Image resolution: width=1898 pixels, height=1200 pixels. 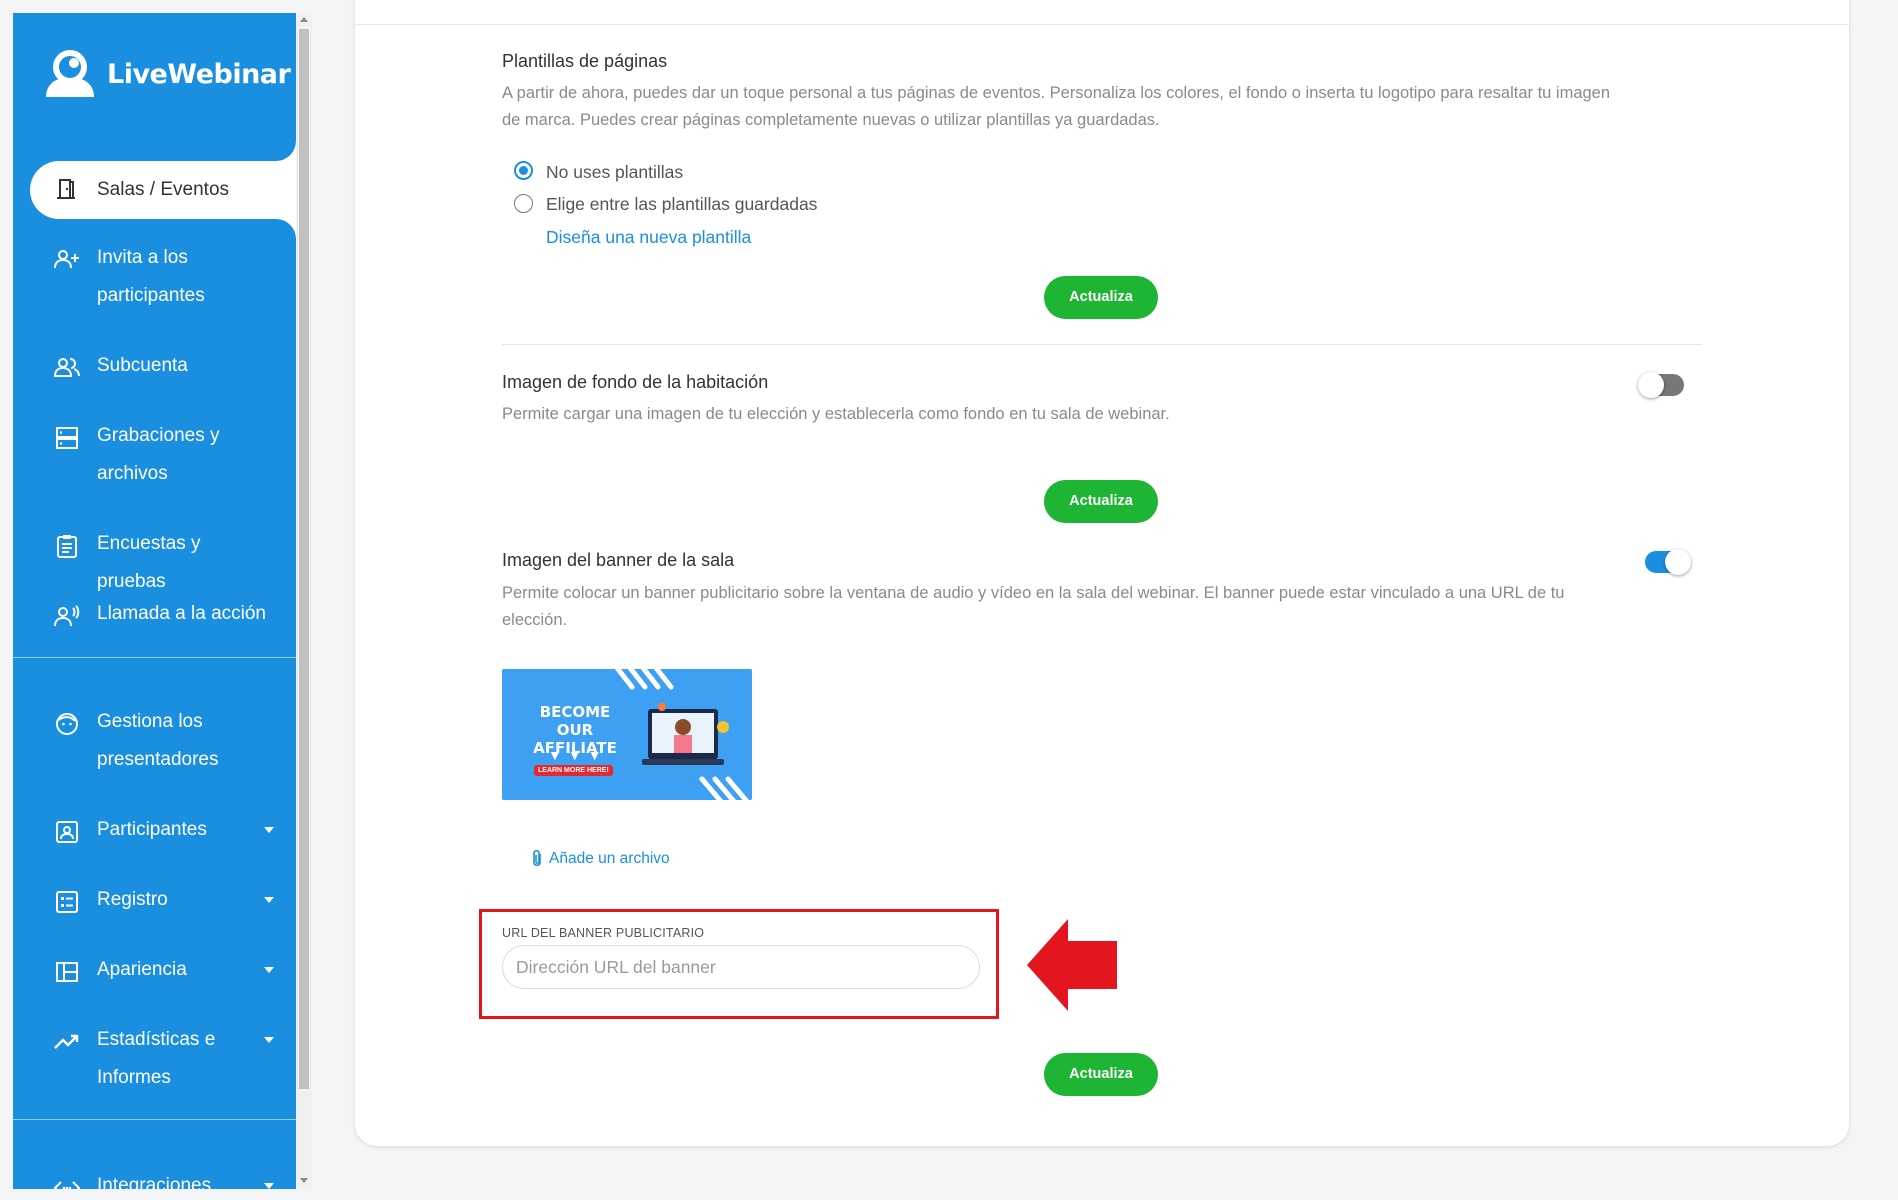 What do you see at coordinates (603, 933) in the screenshot?
I see `banner-url-label: URL DEL BANNER PUBLICITARIO` at bounding box center [603, 933].